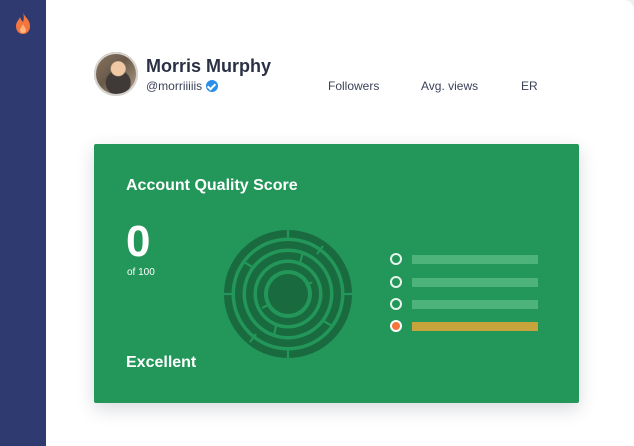 This screenshot has width=634, height=446. What do you see at coordinates (529, 86) in the screenshot?
I see `er-label: ER` at bounding box center [529, 86].